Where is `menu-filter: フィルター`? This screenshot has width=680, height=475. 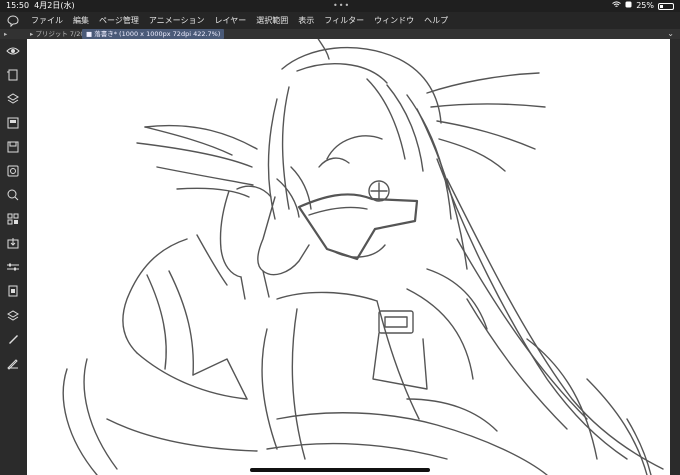 menu-filter: フィルター is located at coordinates (344, 20).